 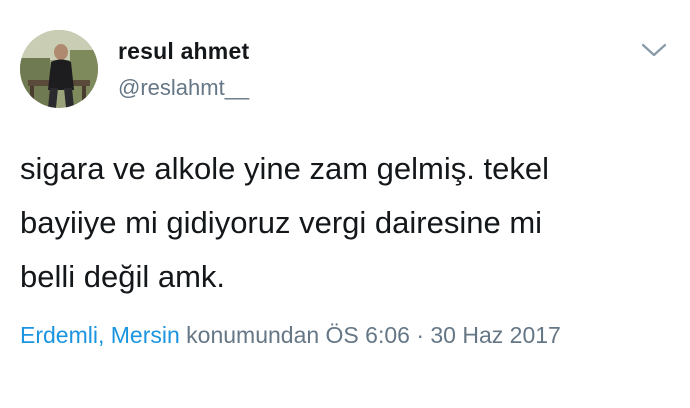 I want to click on tweet-text-line: bayiiye mi gidiyoruz vergi dairesine mi, so click(x=281, y=222).